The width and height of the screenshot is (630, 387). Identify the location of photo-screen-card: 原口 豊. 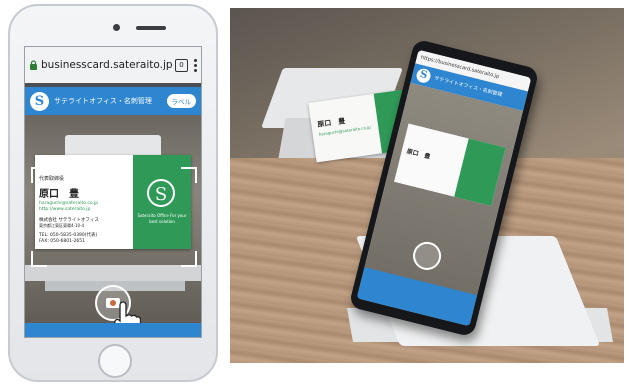
(450, 164).